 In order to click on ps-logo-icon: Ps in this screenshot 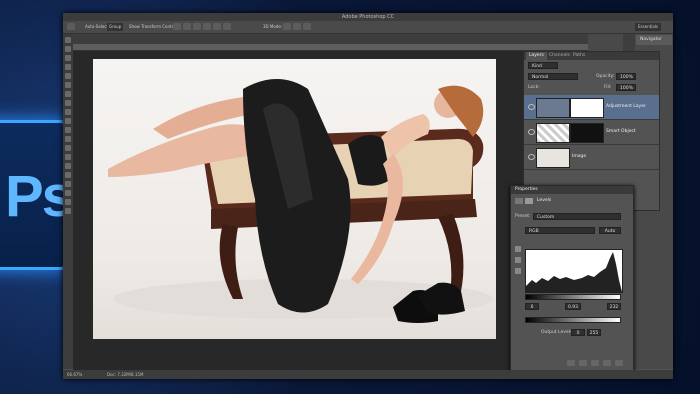, I will do `click(37, 195)`.